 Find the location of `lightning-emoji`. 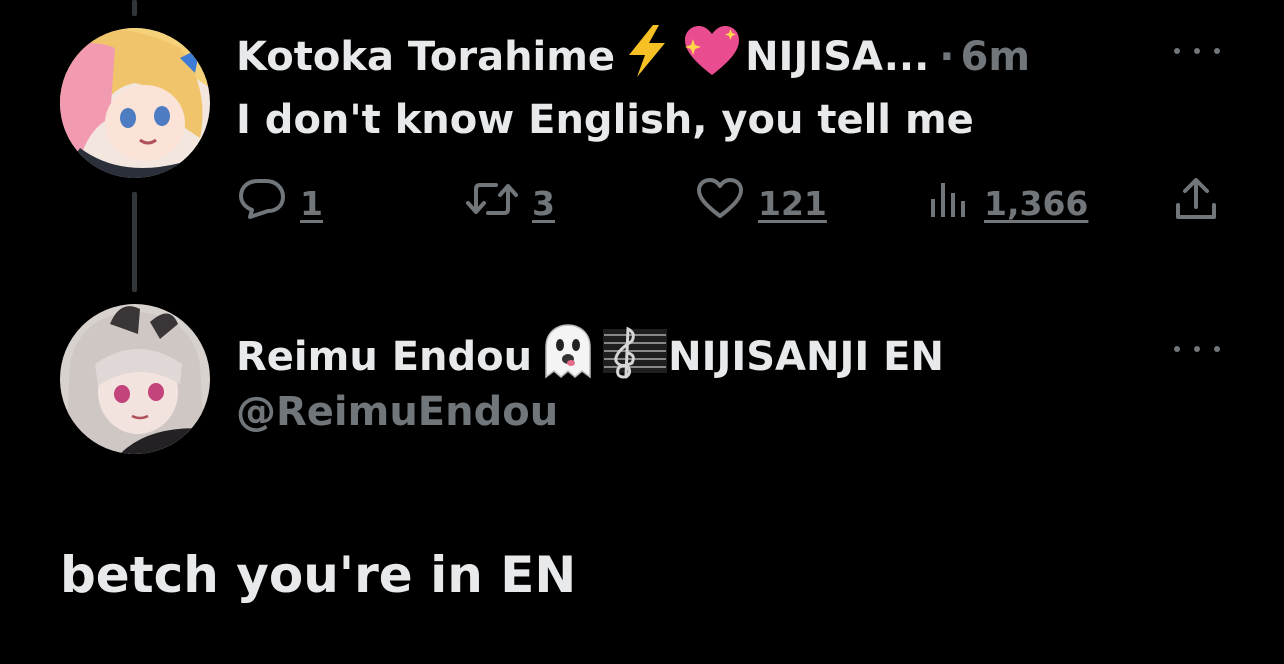

lightning-emoji is located at coordinates (647, 57).